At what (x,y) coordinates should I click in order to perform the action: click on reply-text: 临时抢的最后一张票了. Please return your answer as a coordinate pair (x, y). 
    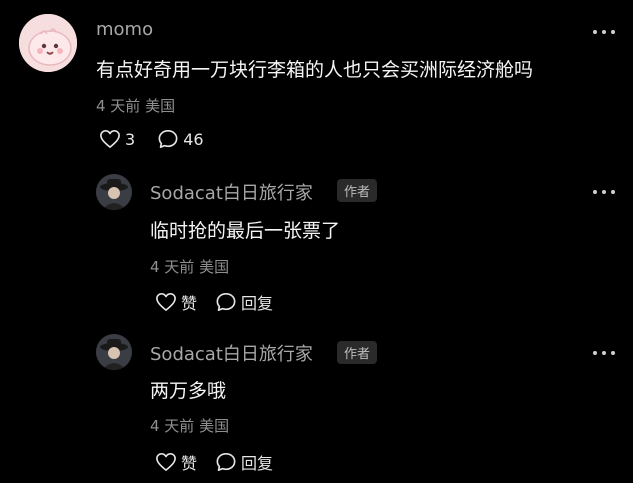
    Looking at the image, I should click on (245, 231).